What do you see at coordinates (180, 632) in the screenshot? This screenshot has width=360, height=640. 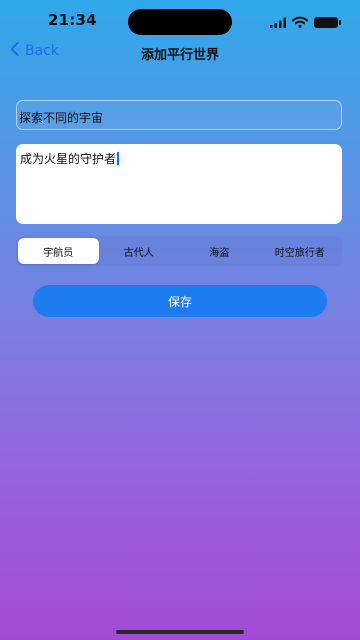 I see `home-indicator` at bounding box center [180, 632].